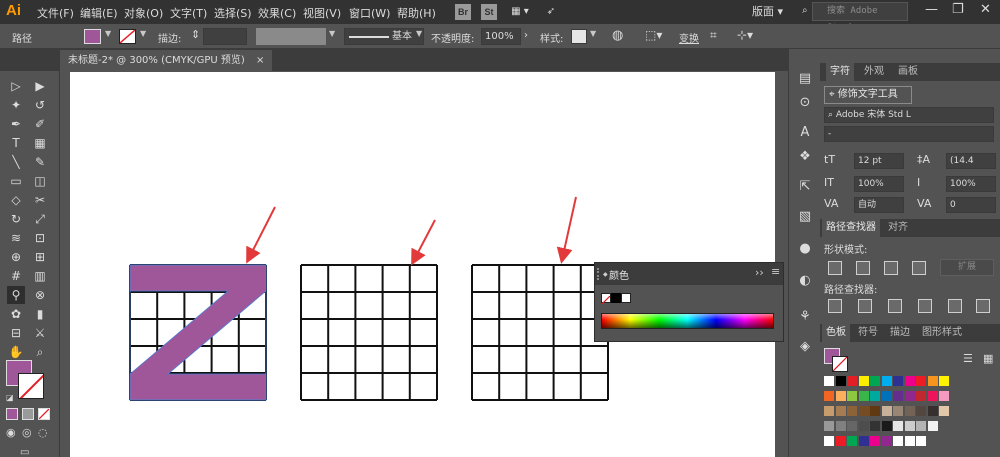 The width and height of the screenshot is (1000, 457). Describe the element at coordinates (605, 274) in the screenshot. I see `panel-arrows-icon: ◆` at that location.